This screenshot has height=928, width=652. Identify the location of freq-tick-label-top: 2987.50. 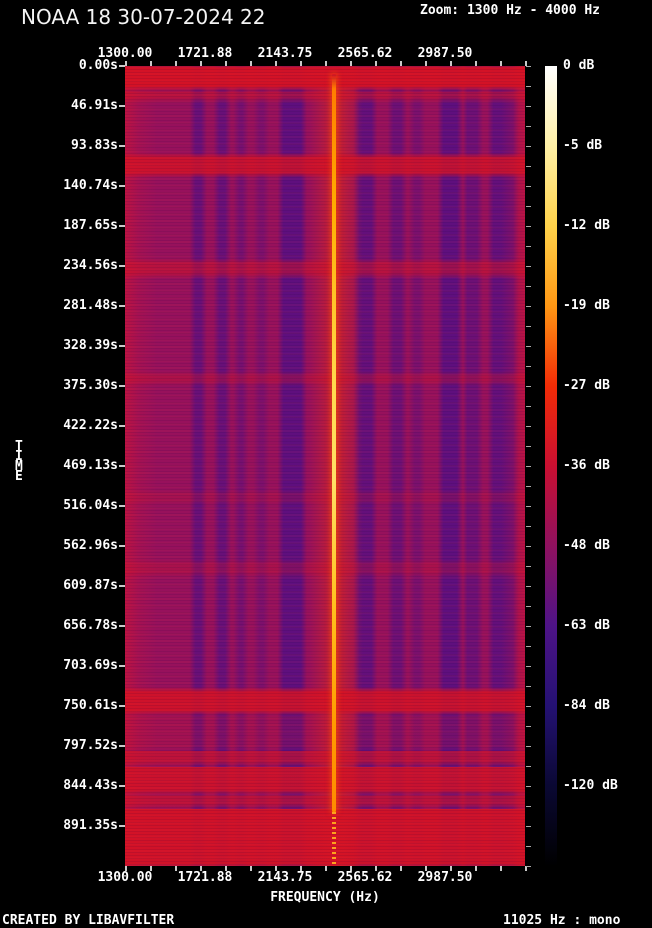
(445, 53).